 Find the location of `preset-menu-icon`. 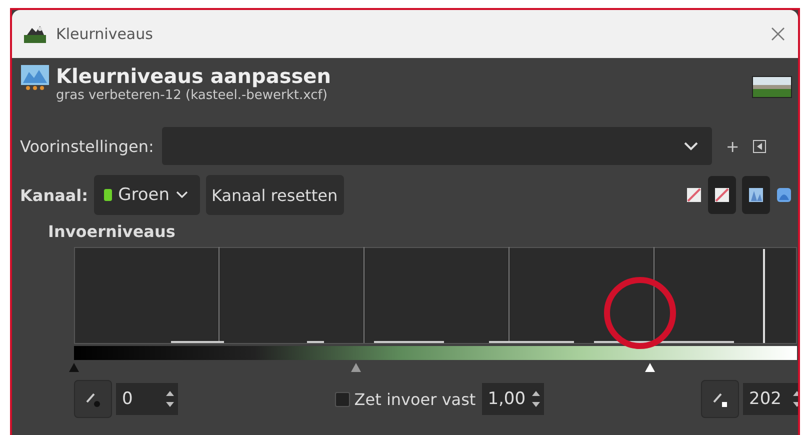

preset-menu-icon is located at coordinates (759, 146).